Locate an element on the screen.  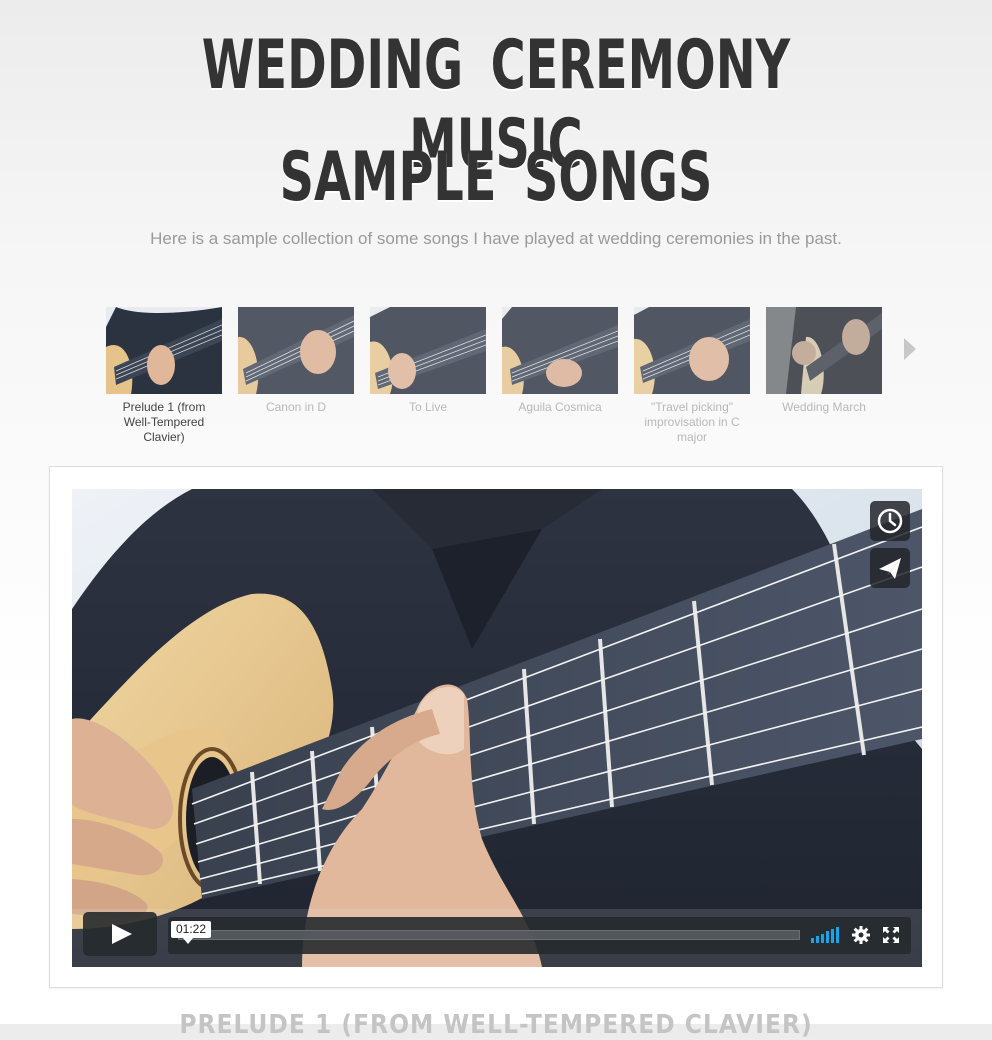
clock-icon is located at coordinates (890, 521).